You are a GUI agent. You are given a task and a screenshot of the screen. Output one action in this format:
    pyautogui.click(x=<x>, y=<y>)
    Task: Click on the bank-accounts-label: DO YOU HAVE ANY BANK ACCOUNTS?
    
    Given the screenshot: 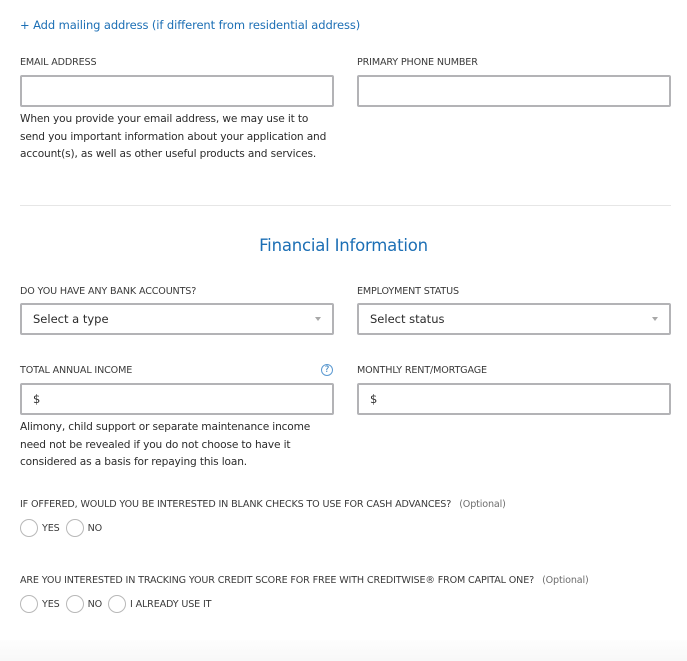 What is the action you would take?
    pyautogui.click(x=108, y=291)
    